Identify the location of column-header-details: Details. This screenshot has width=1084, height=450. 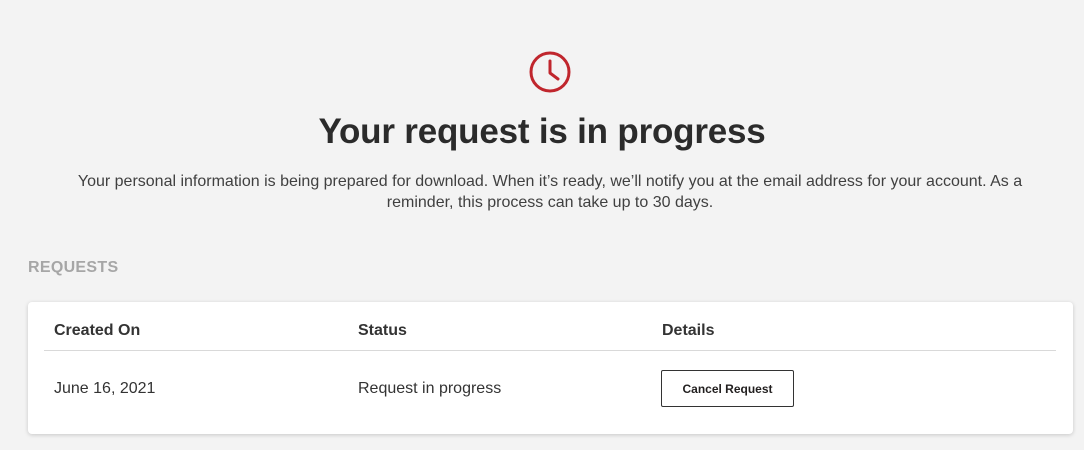
(688, 330).